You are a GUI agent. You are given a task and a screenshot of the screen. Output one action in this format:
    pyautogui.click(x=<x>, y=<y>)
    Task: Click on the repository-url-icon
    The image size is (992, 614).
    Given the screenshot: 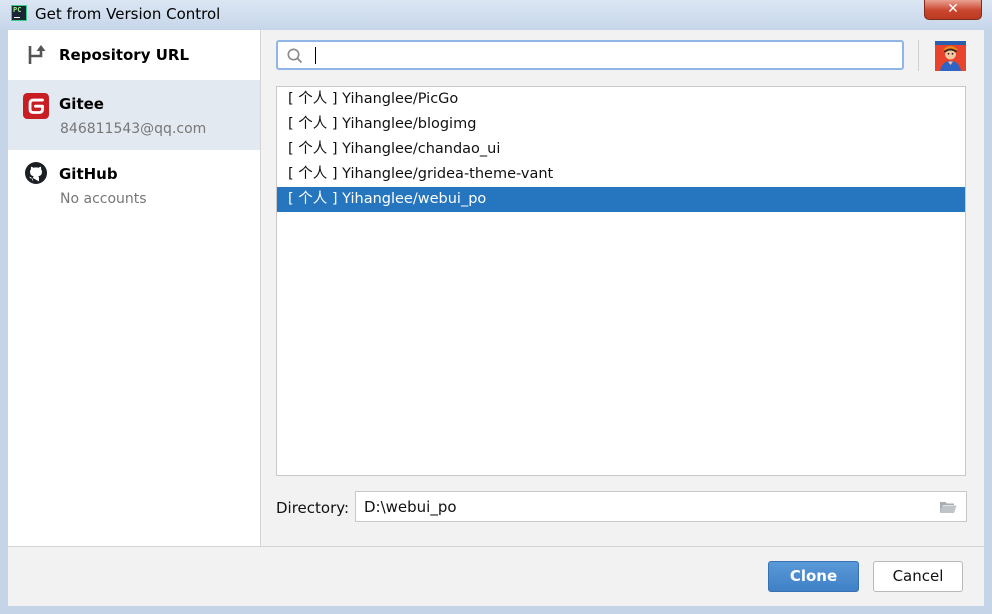 What is the action you would take?
    pyautogui.click(x=37, y=54)
    